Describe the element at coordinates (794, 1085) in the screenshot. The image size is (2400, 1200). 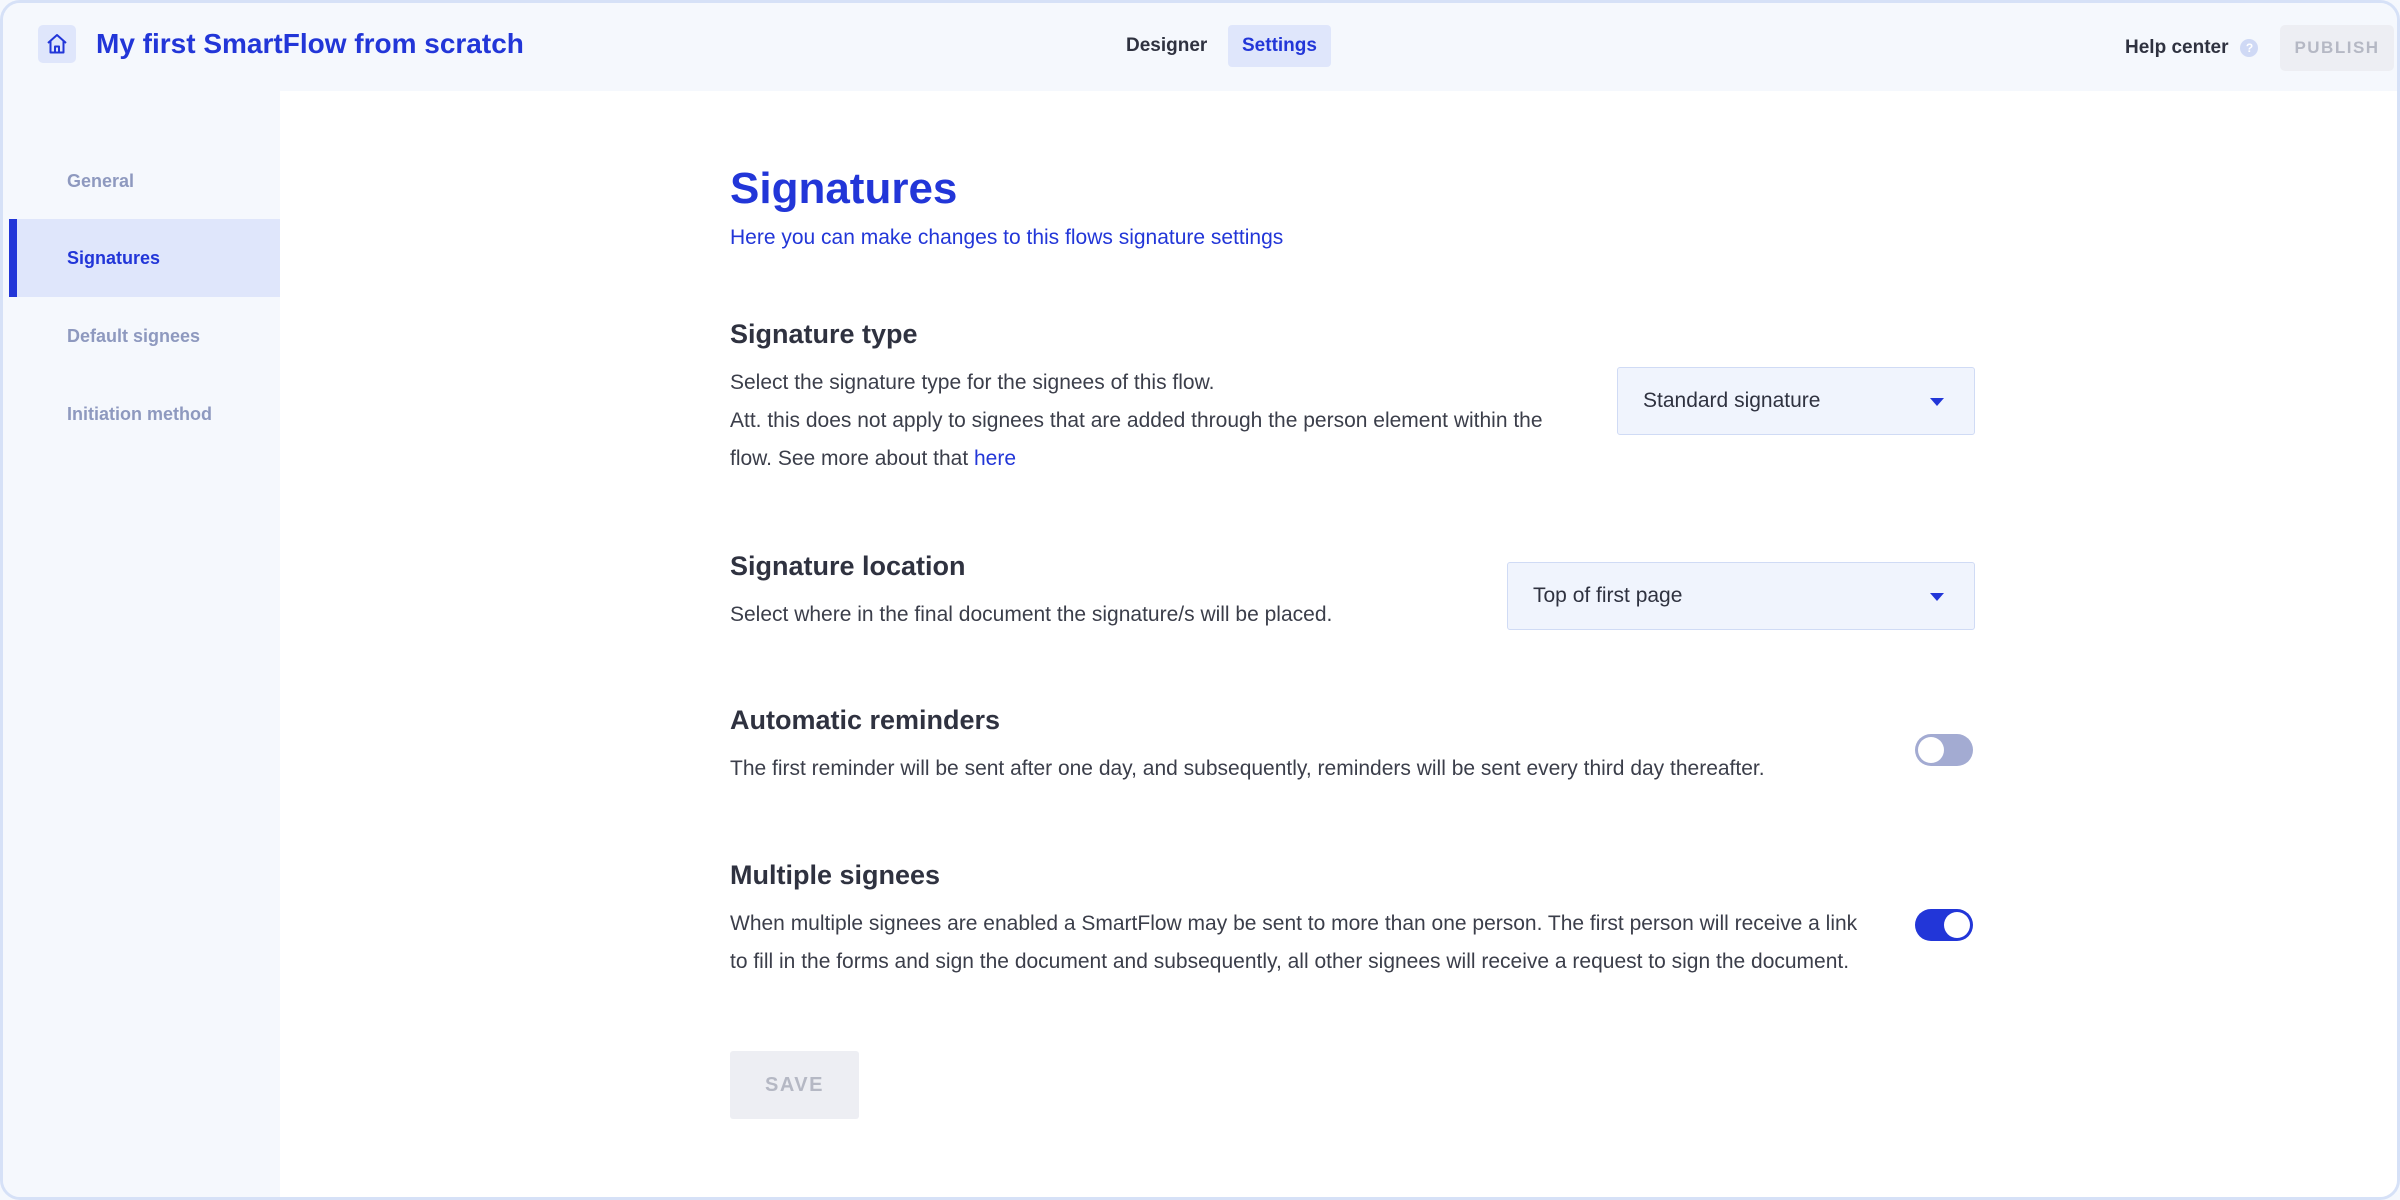
I see `save-button: SAVE` at that location.